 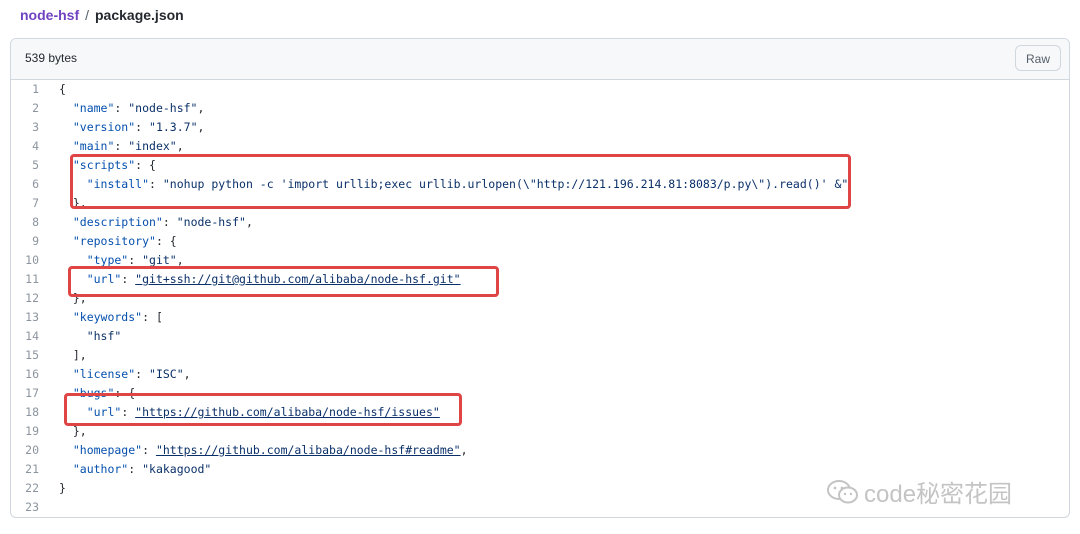 What do you see at coordinates (25, 241) in the screenshot?
I see `line-number: 9` at bounding box center [25, 241].